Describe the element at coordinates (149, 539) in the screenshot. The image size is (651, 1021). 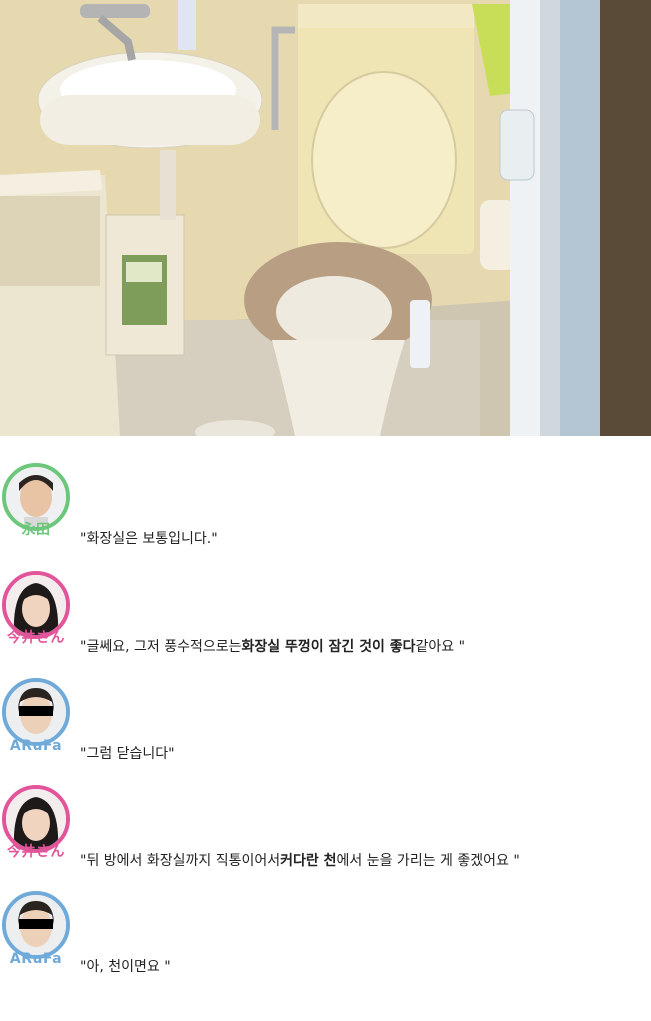
I see `dialogue-text: "화장실은 보통입니다."` at that location.